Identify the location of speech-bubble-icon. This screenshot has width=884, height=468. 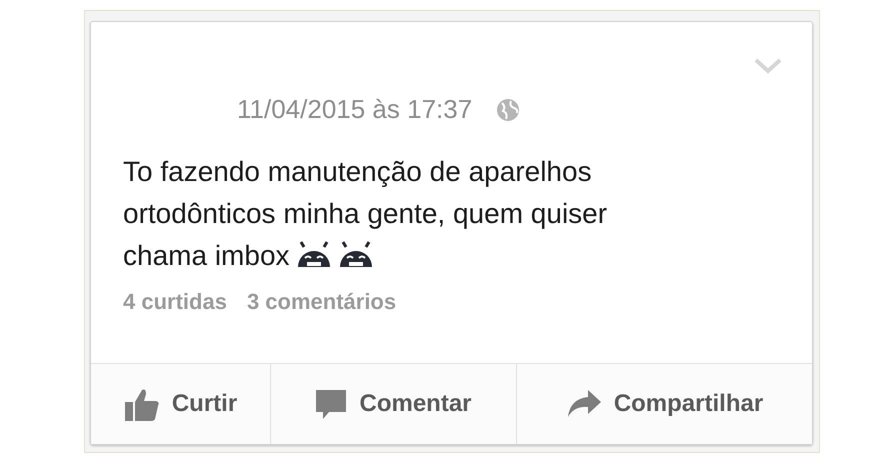
(331, 404).